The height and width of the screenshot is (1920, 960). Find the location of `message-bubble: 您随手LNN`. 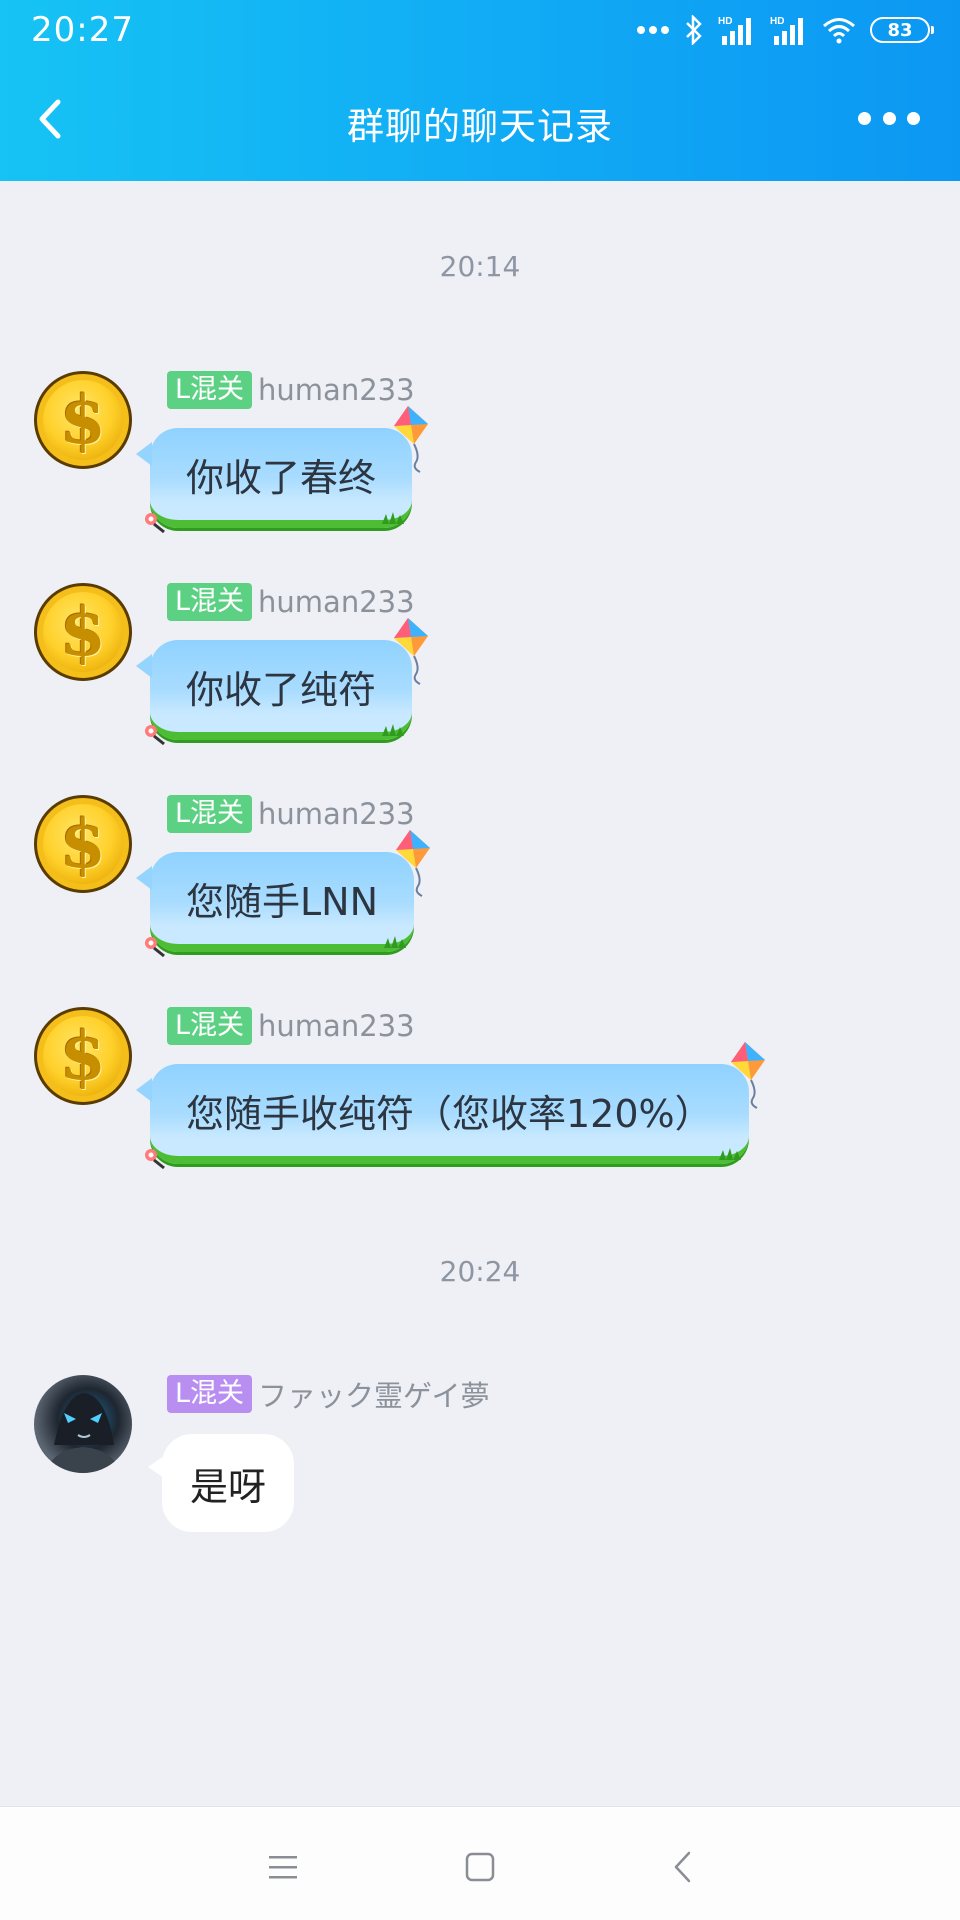

message-bubble: 您随手LNN is located at coordinates (283, 894).